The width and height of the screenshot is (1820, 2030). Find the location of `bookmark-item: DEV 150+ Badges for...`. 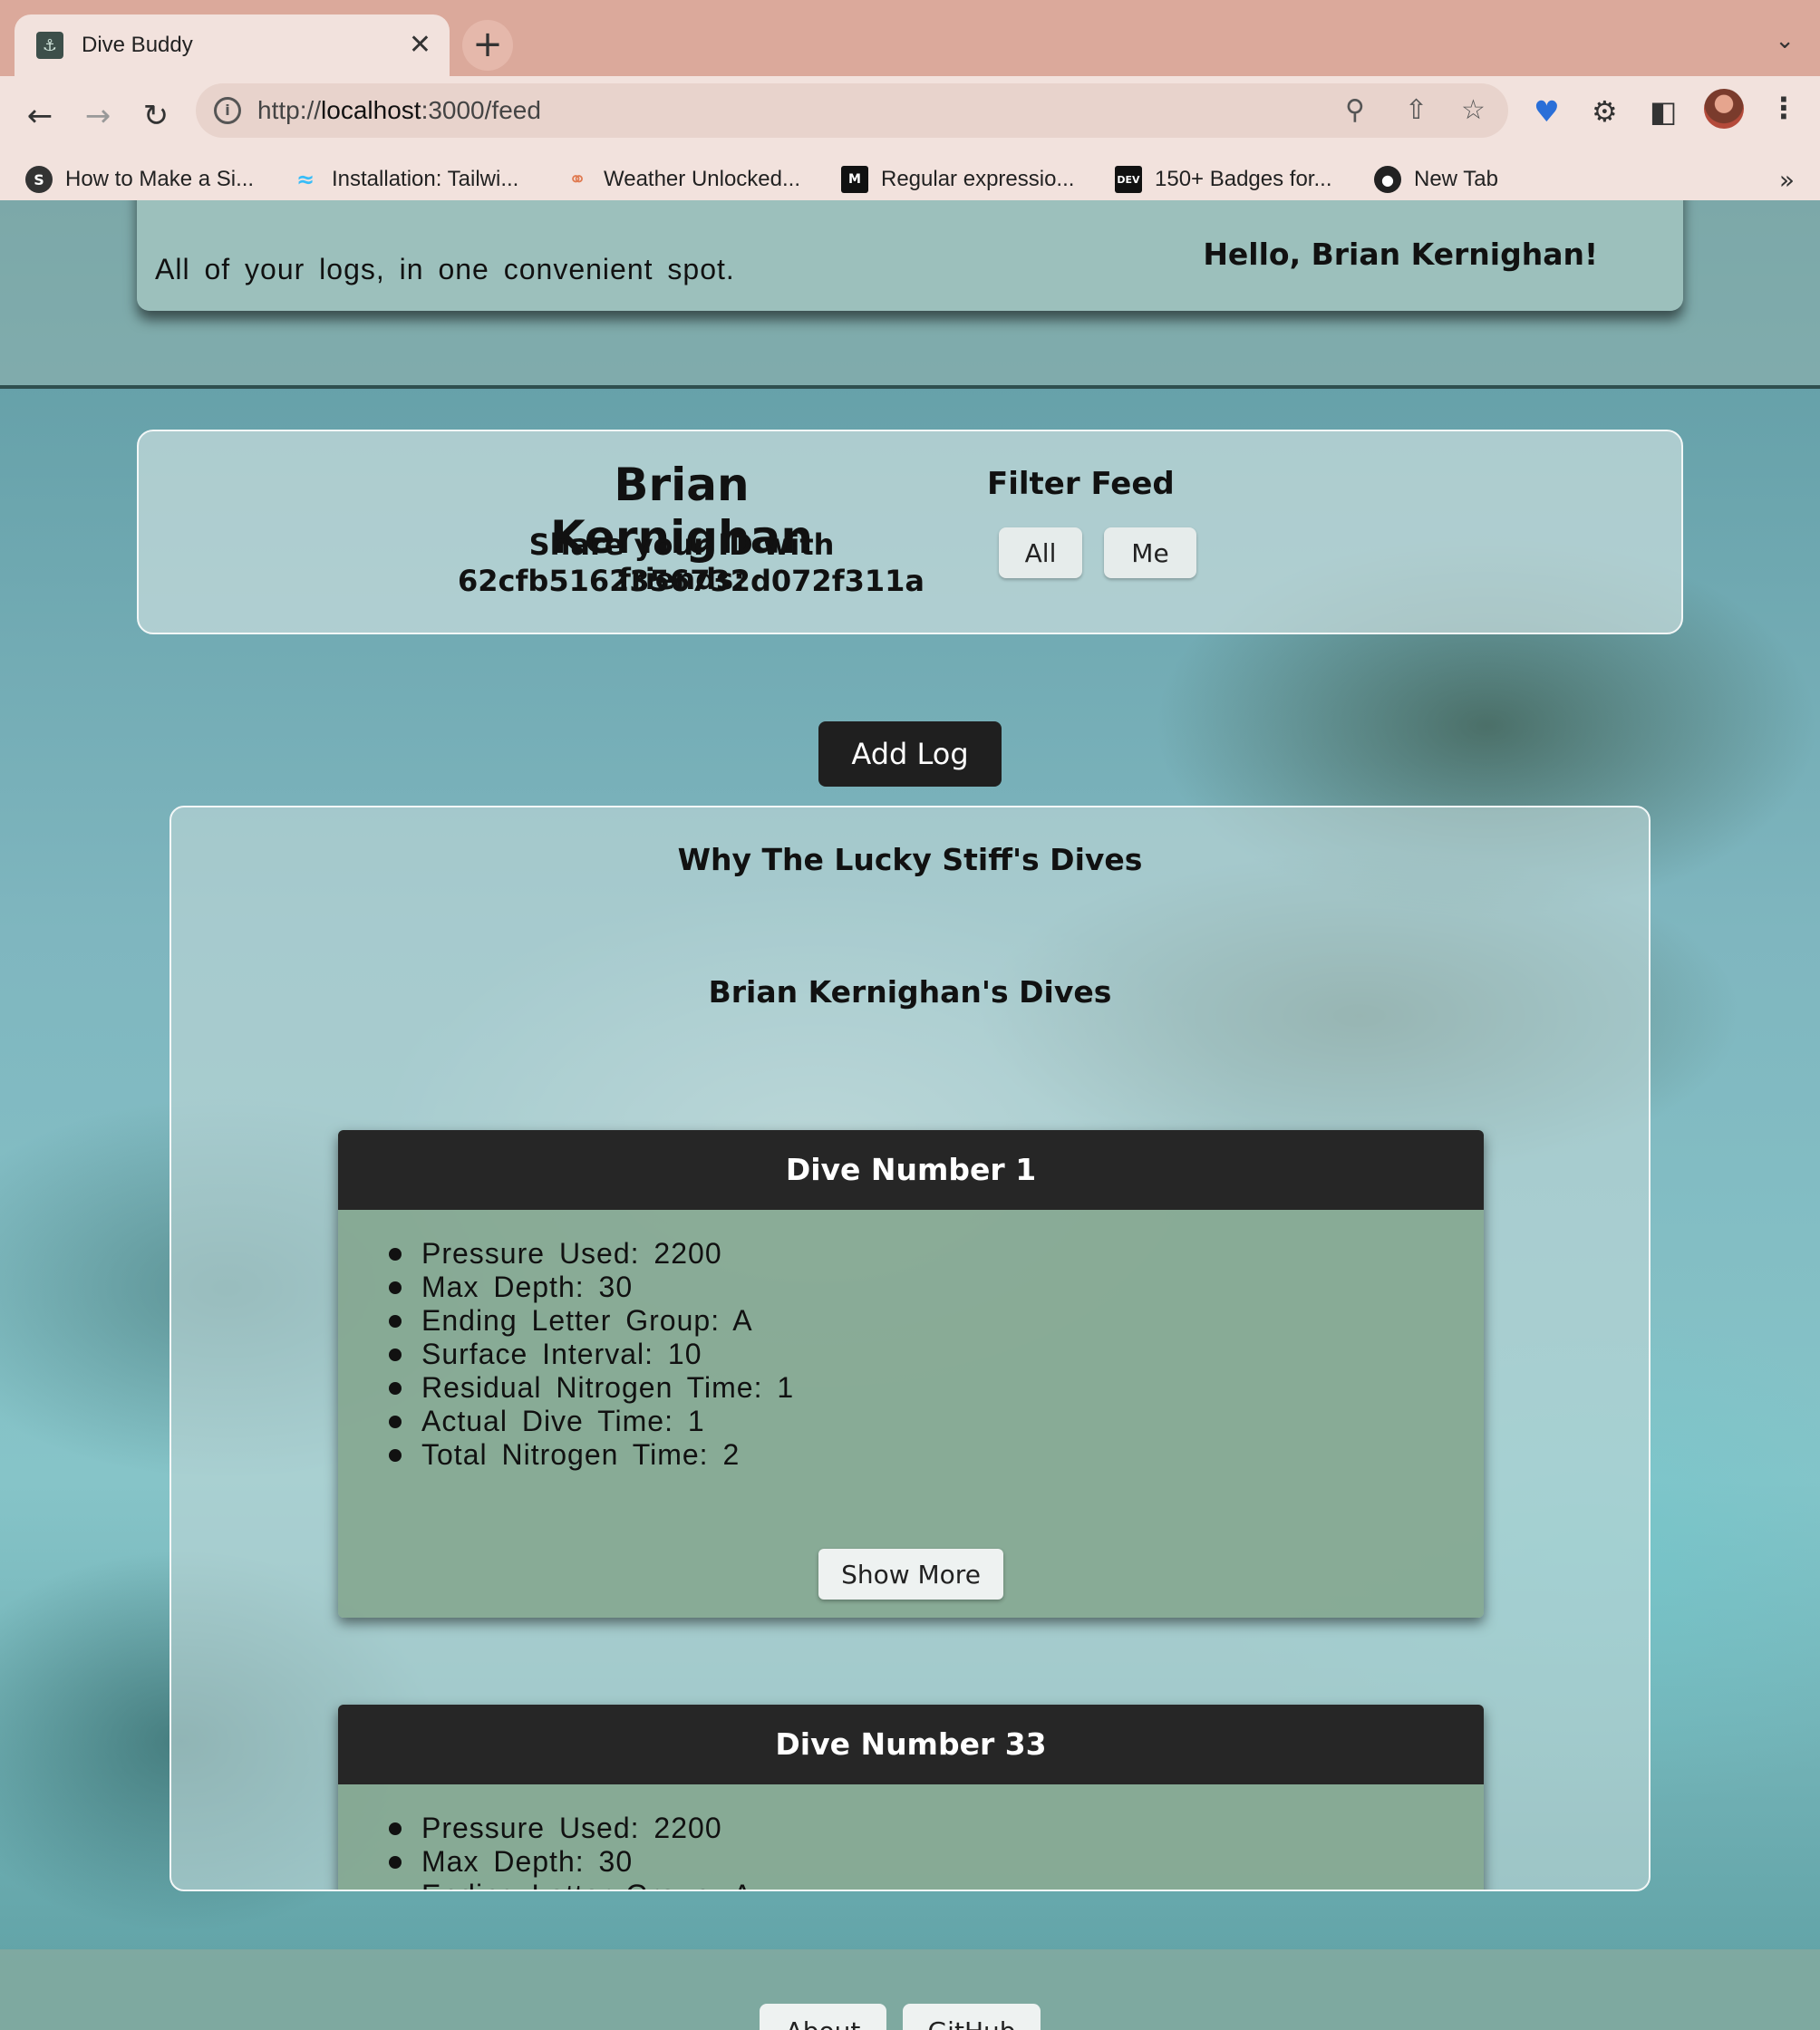

bookmark-item: DEV 150+ Badges for... is located at coordinates (1223, 179).